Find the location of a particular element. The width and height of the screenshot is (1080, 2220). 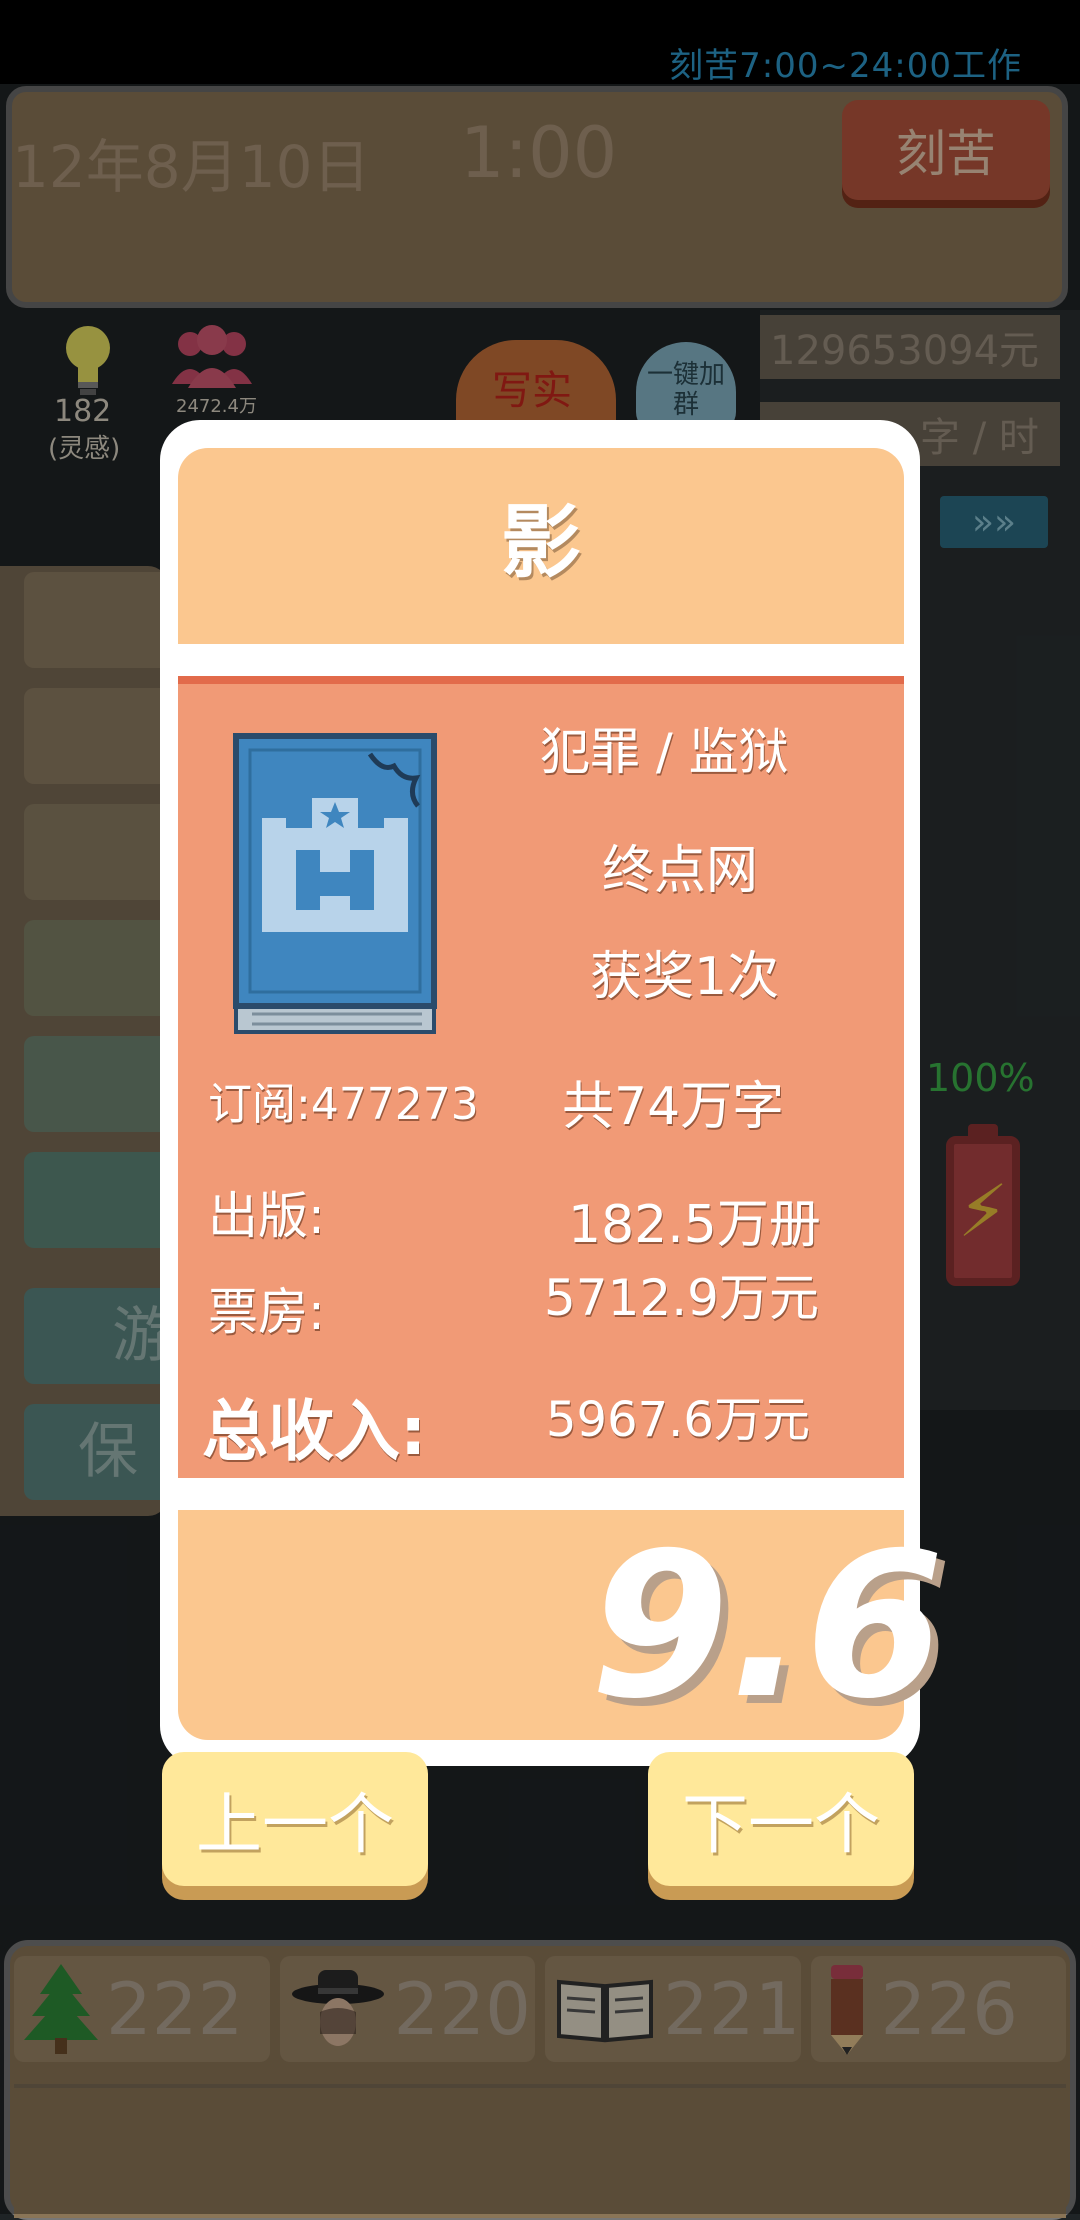

book-subscriptions: 订阅:477273 is located at coordinates (343, 1104).